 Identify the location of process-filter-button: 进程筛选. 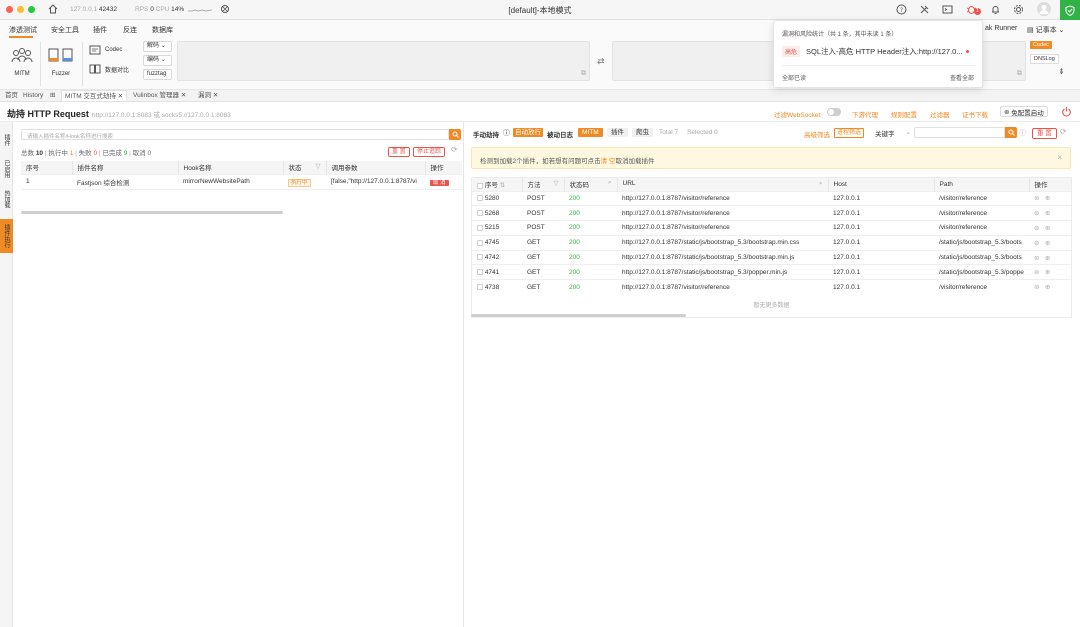
(849, 133).